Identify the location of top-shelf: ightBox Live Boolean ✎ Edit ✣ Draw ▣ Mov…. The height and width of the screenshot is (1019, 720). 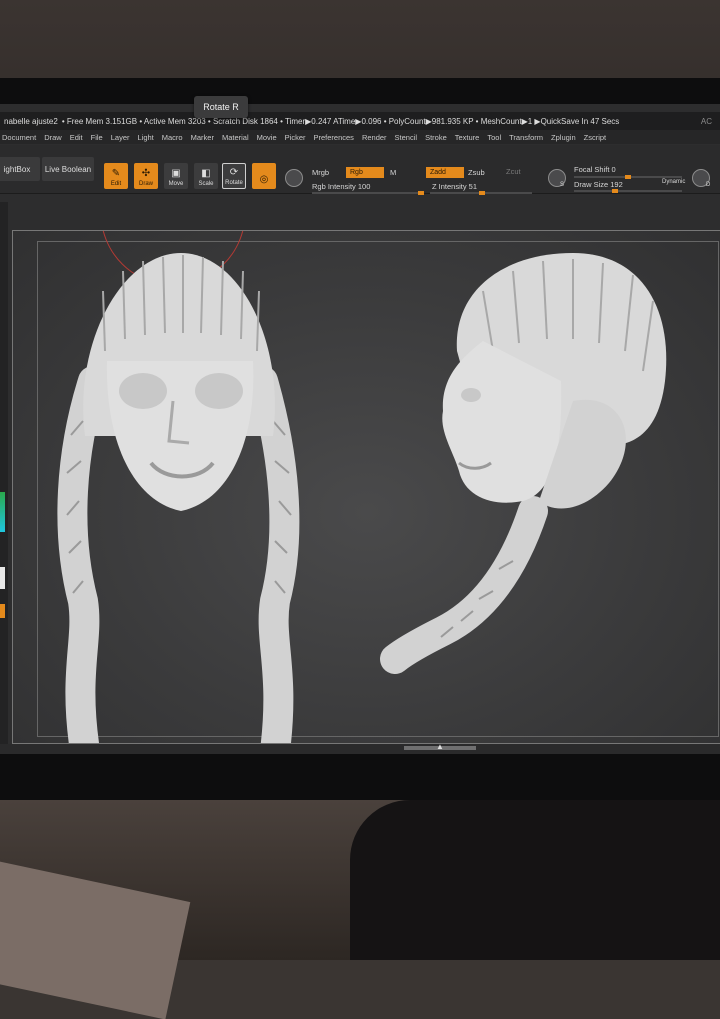
(360, 170).